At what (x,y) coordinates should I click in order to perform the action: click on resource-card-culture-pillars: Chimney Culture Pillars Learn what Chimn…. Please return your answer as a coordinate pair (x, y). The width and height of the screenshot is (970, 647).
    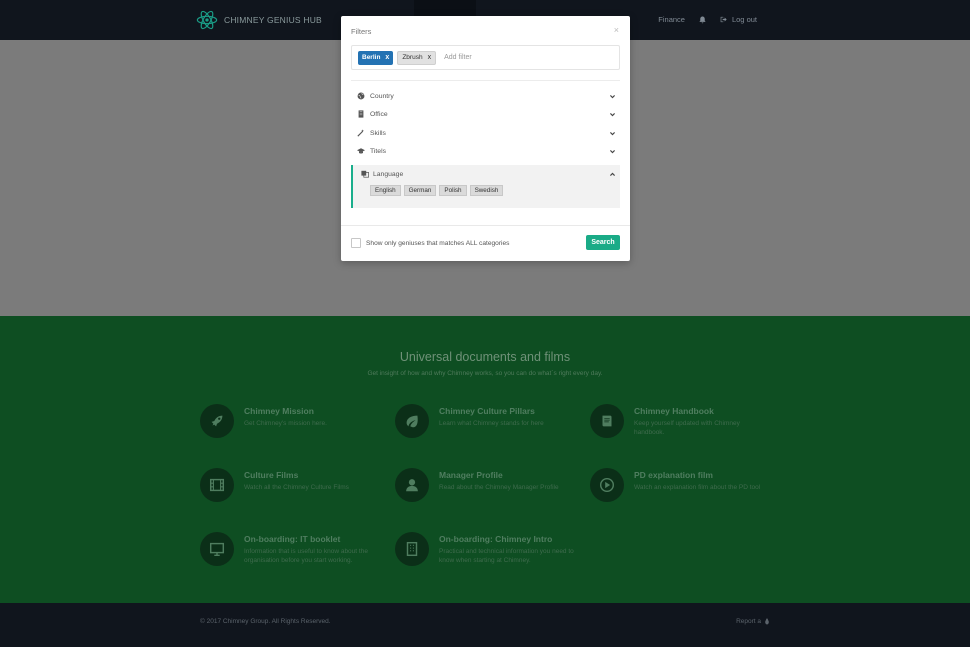
    Looking at the image, I should click on (484, 421).